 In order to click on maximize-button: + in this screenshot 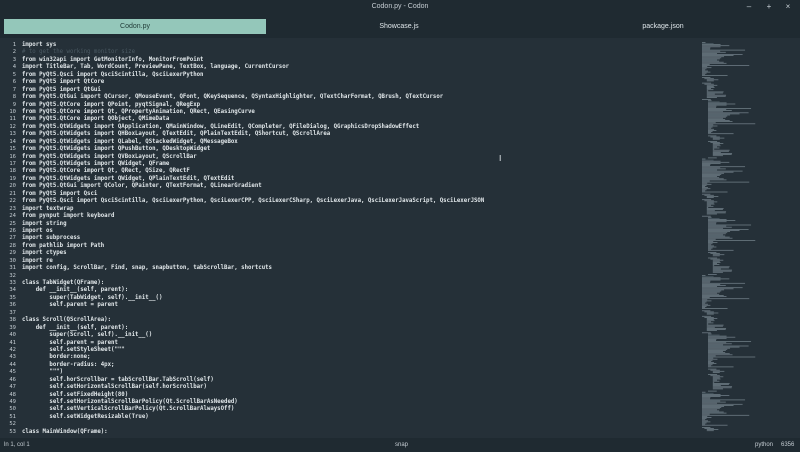, I will do `click(769, 6)`.